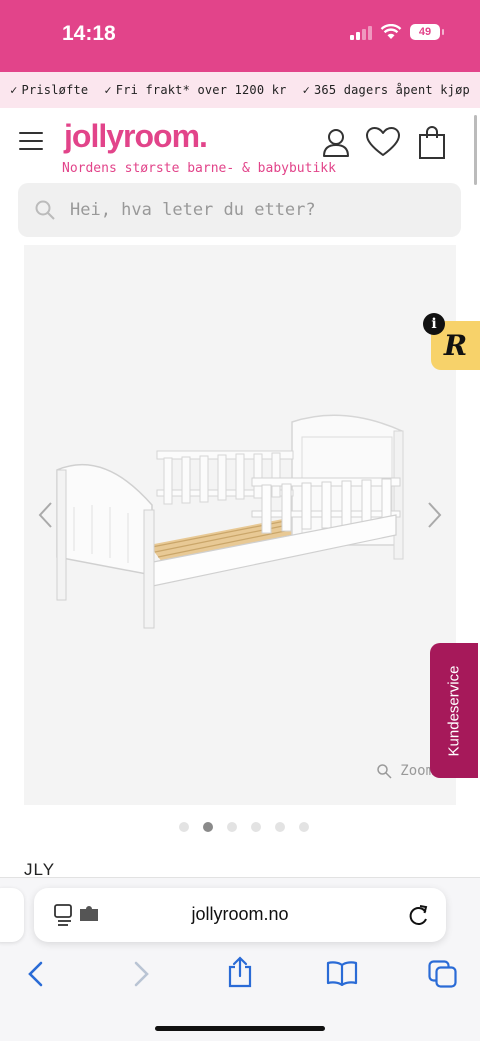 The width and height of the screenshot is (480, 1041). What do you see at coordinates (136, 136) in the screenshot?
I see `logo: jollyroom.` at bounding box center [136, 136].